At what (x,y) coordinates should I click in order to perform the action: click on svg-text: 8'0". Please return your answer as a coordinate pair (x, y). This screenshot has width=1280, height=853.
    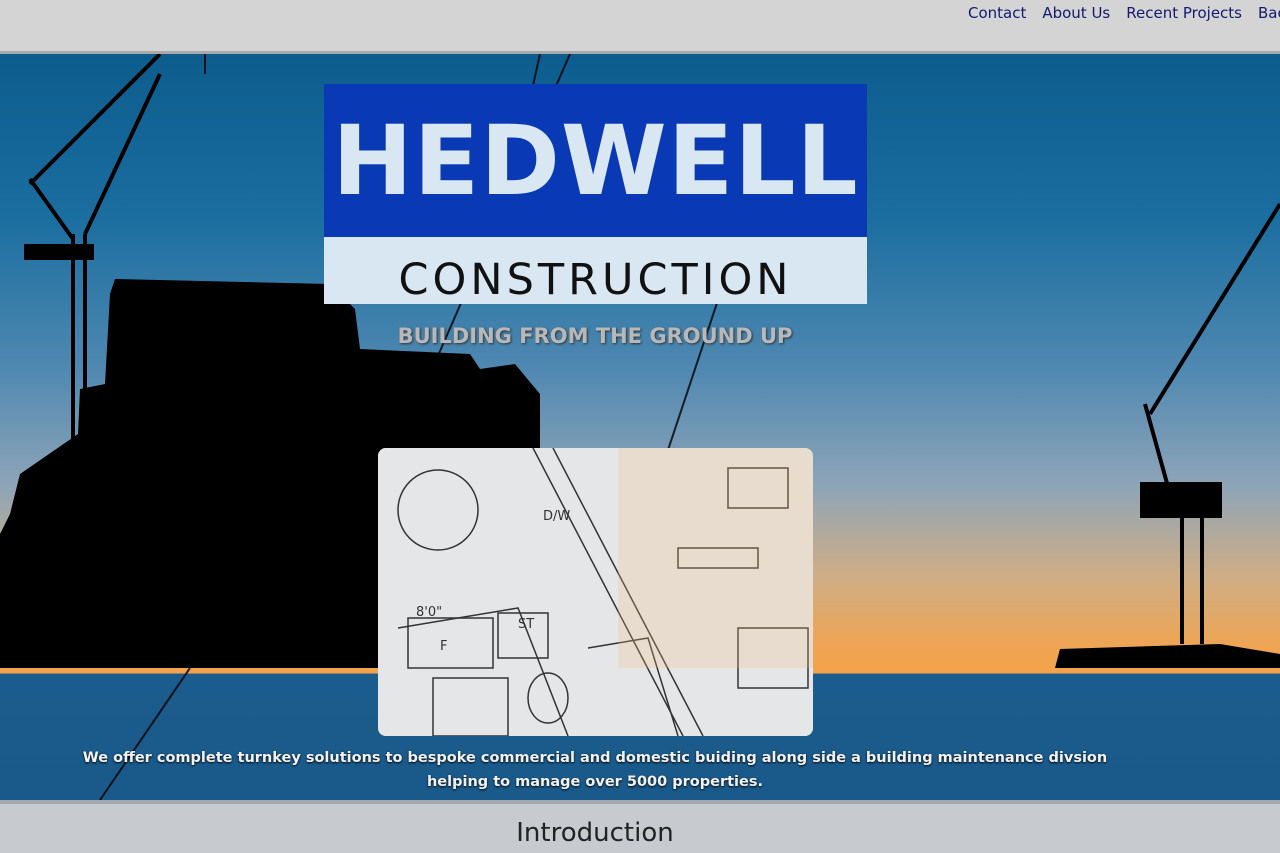
    Looking at the image, I should click on (429, 612).